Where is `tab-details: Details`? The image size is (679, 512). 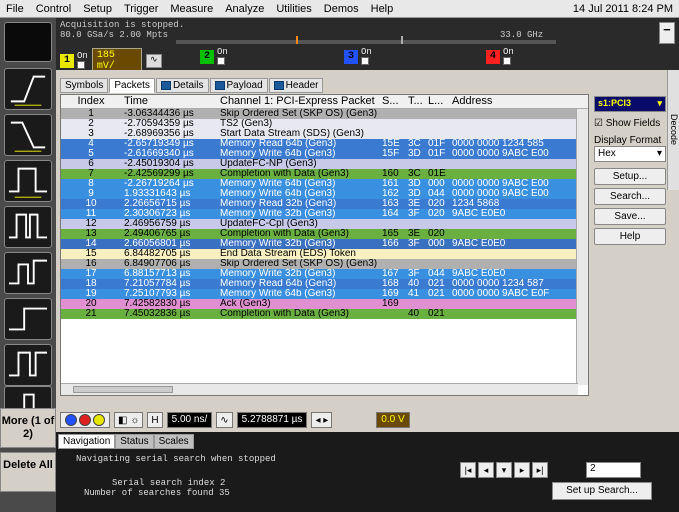 tab-details: Details is located at coordinates (182, 85).